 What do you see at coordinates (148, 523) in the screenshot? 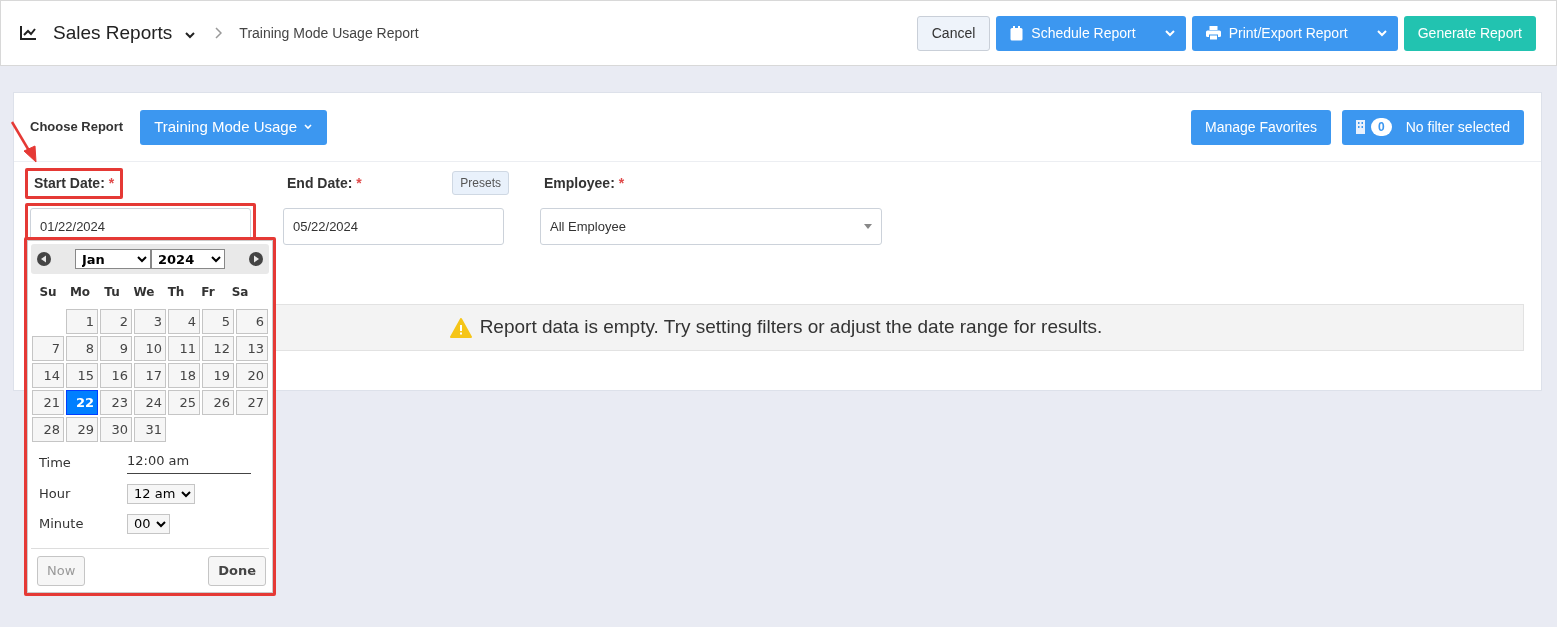
I see `minute-select: 00` at bounding box center [148, 523].